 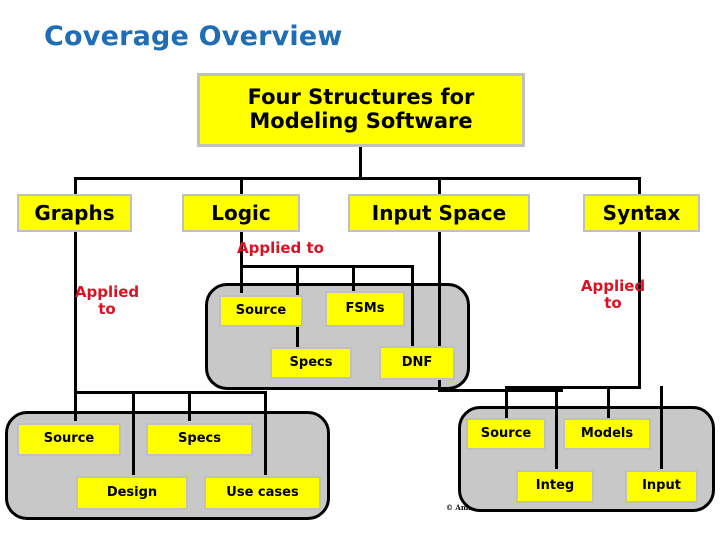 What do you see at coordinates (439, 186) in the screenshot?
I see `connector-drop-input-space` at bounding box center [439, 186].